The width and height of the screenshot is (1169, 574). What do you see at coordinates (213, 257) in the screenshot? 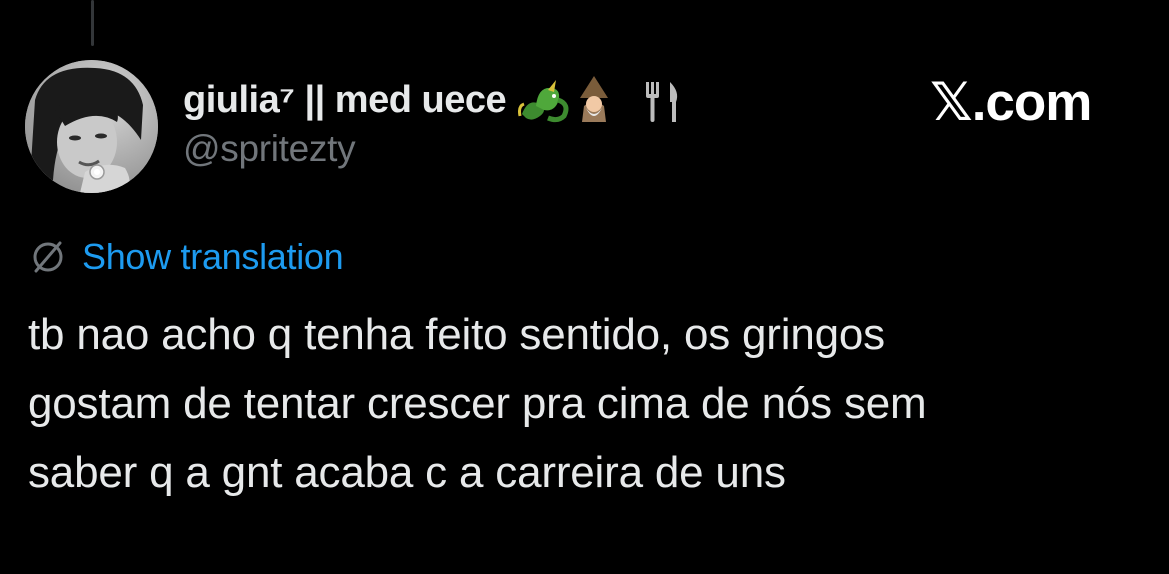
I see `show-translation-label: Show translation` at bounding box center [213, 257].